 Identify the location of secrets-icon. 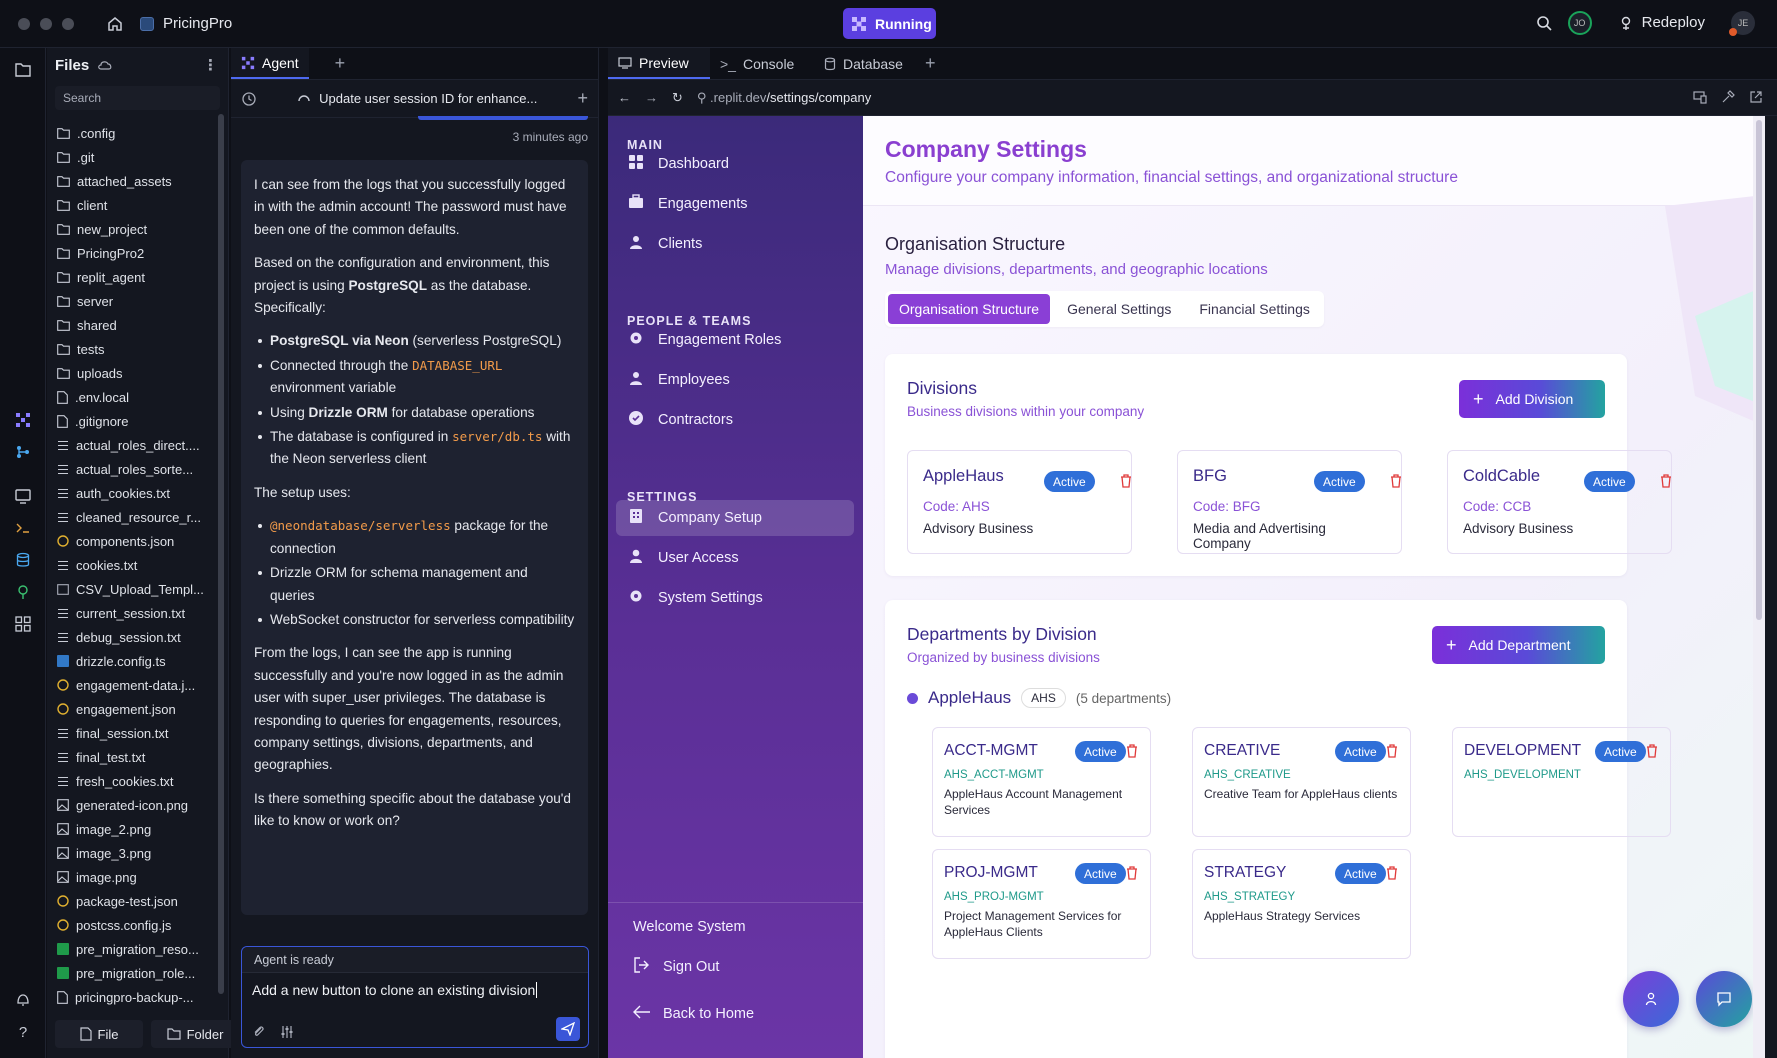
(23, 592).